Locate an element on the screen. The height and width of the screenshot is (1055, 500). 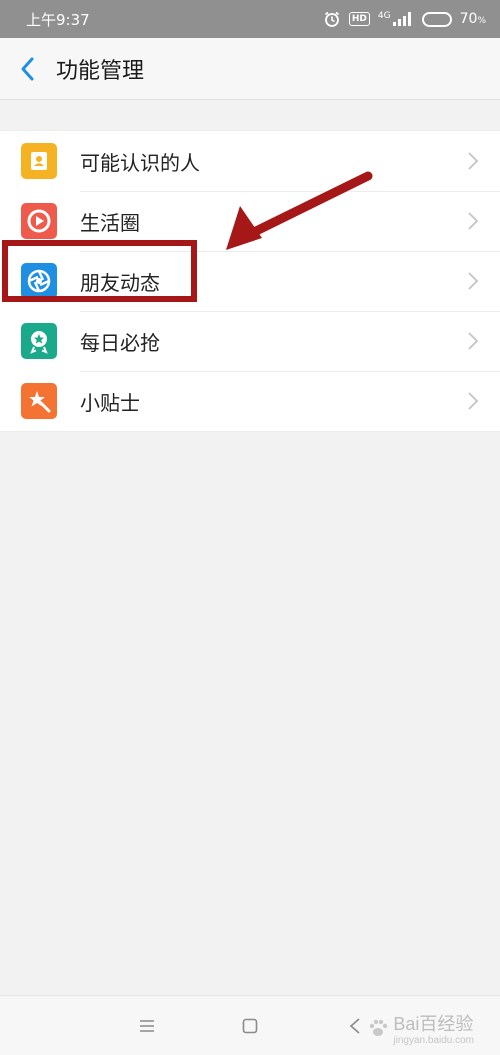
battery-value: 70 is located at coordinates (468, 19).